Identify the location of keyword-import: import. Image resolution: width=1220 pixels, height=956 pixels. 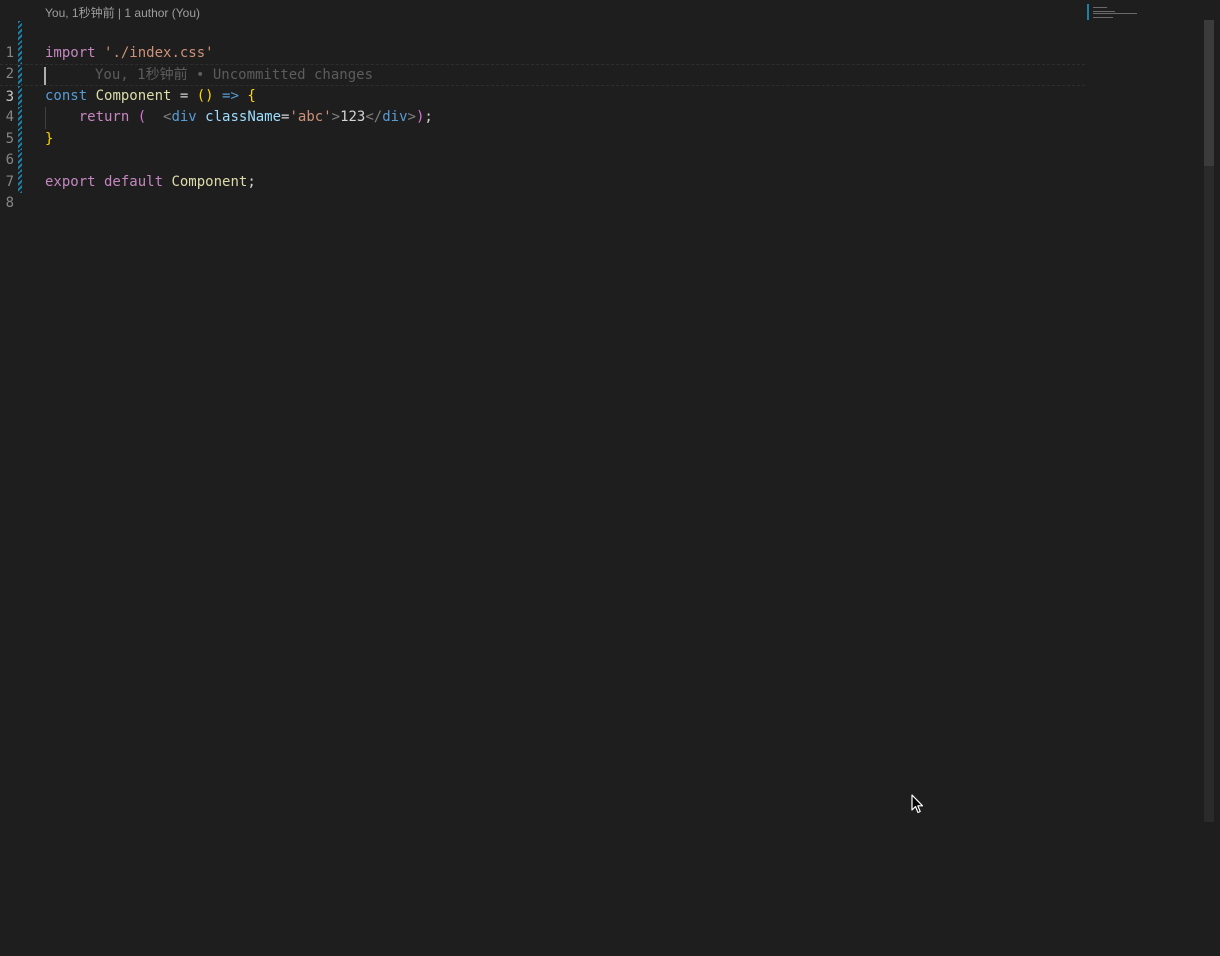
(70, 52).